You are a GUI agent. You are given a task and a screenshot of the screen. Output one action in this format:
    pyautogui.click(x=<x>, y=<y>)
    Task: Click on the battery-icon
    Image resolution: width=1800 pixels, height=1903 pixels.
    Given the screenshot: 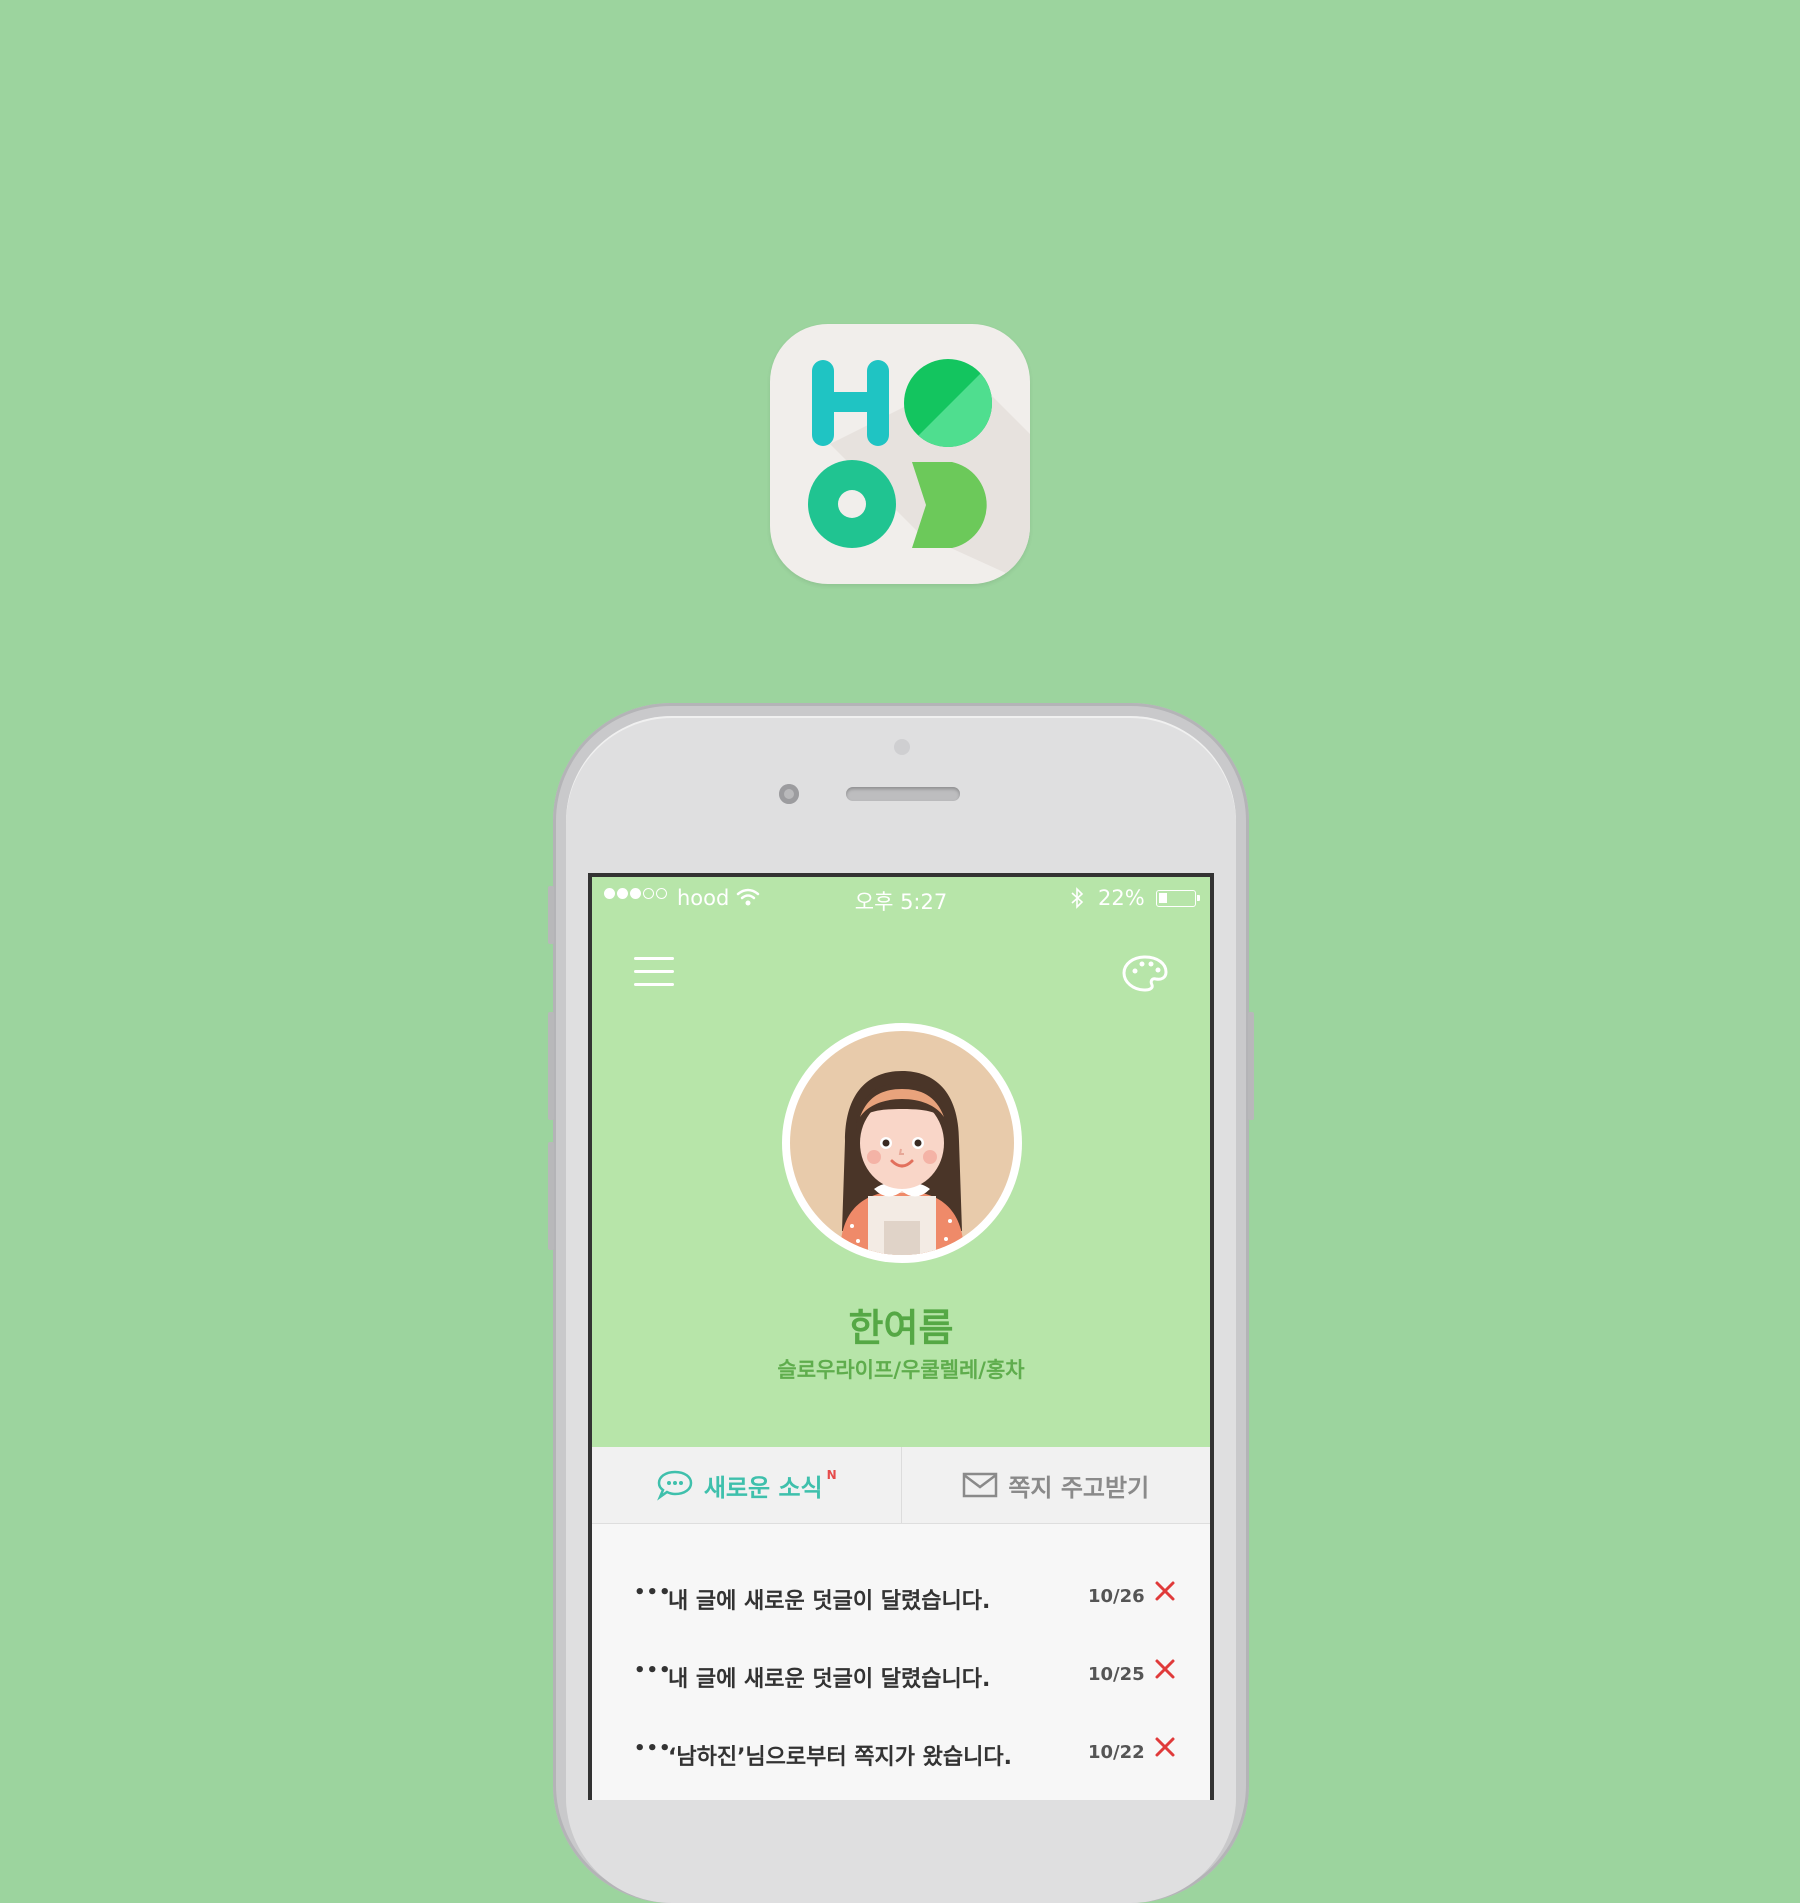 What is the action you would take?
    pyautogui.click(x=1178, y=898)
    